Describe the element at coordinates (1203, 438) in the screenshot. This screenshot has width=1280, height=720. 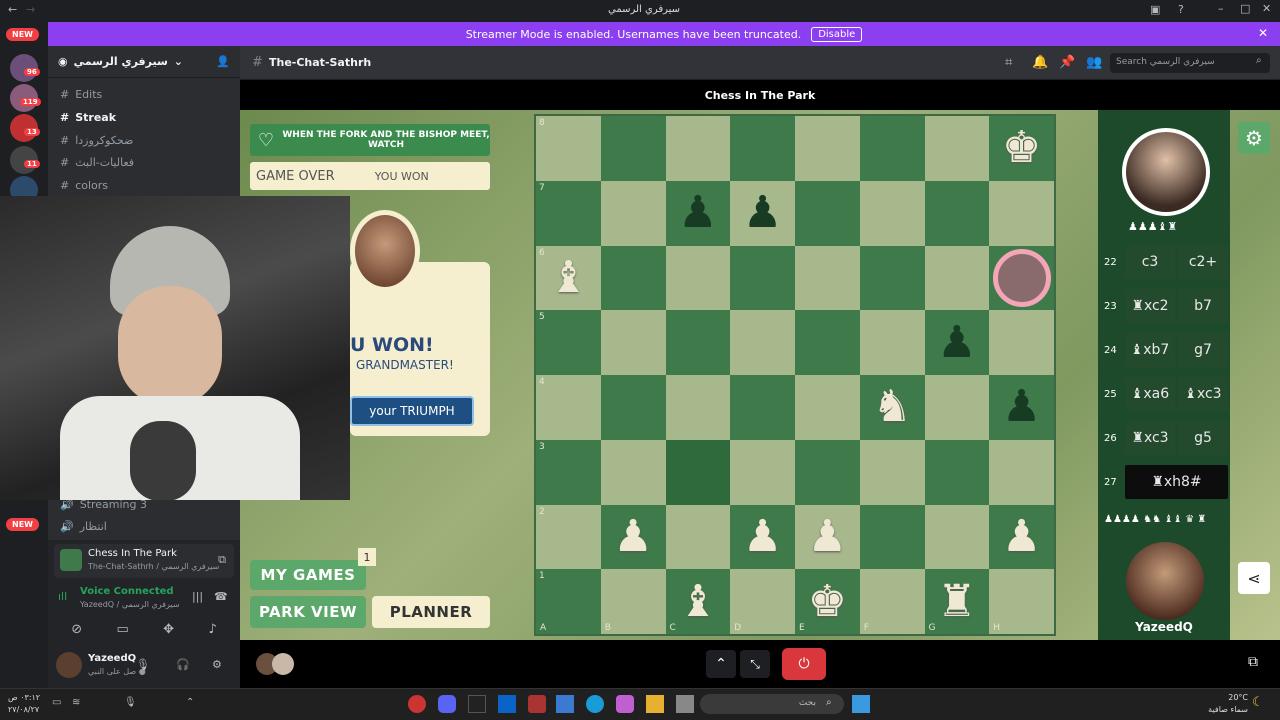
I see `move-black: g5` at that location.